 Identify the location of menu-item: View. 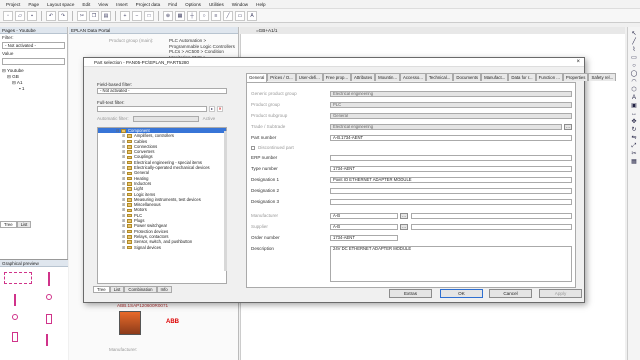
(103, 4).